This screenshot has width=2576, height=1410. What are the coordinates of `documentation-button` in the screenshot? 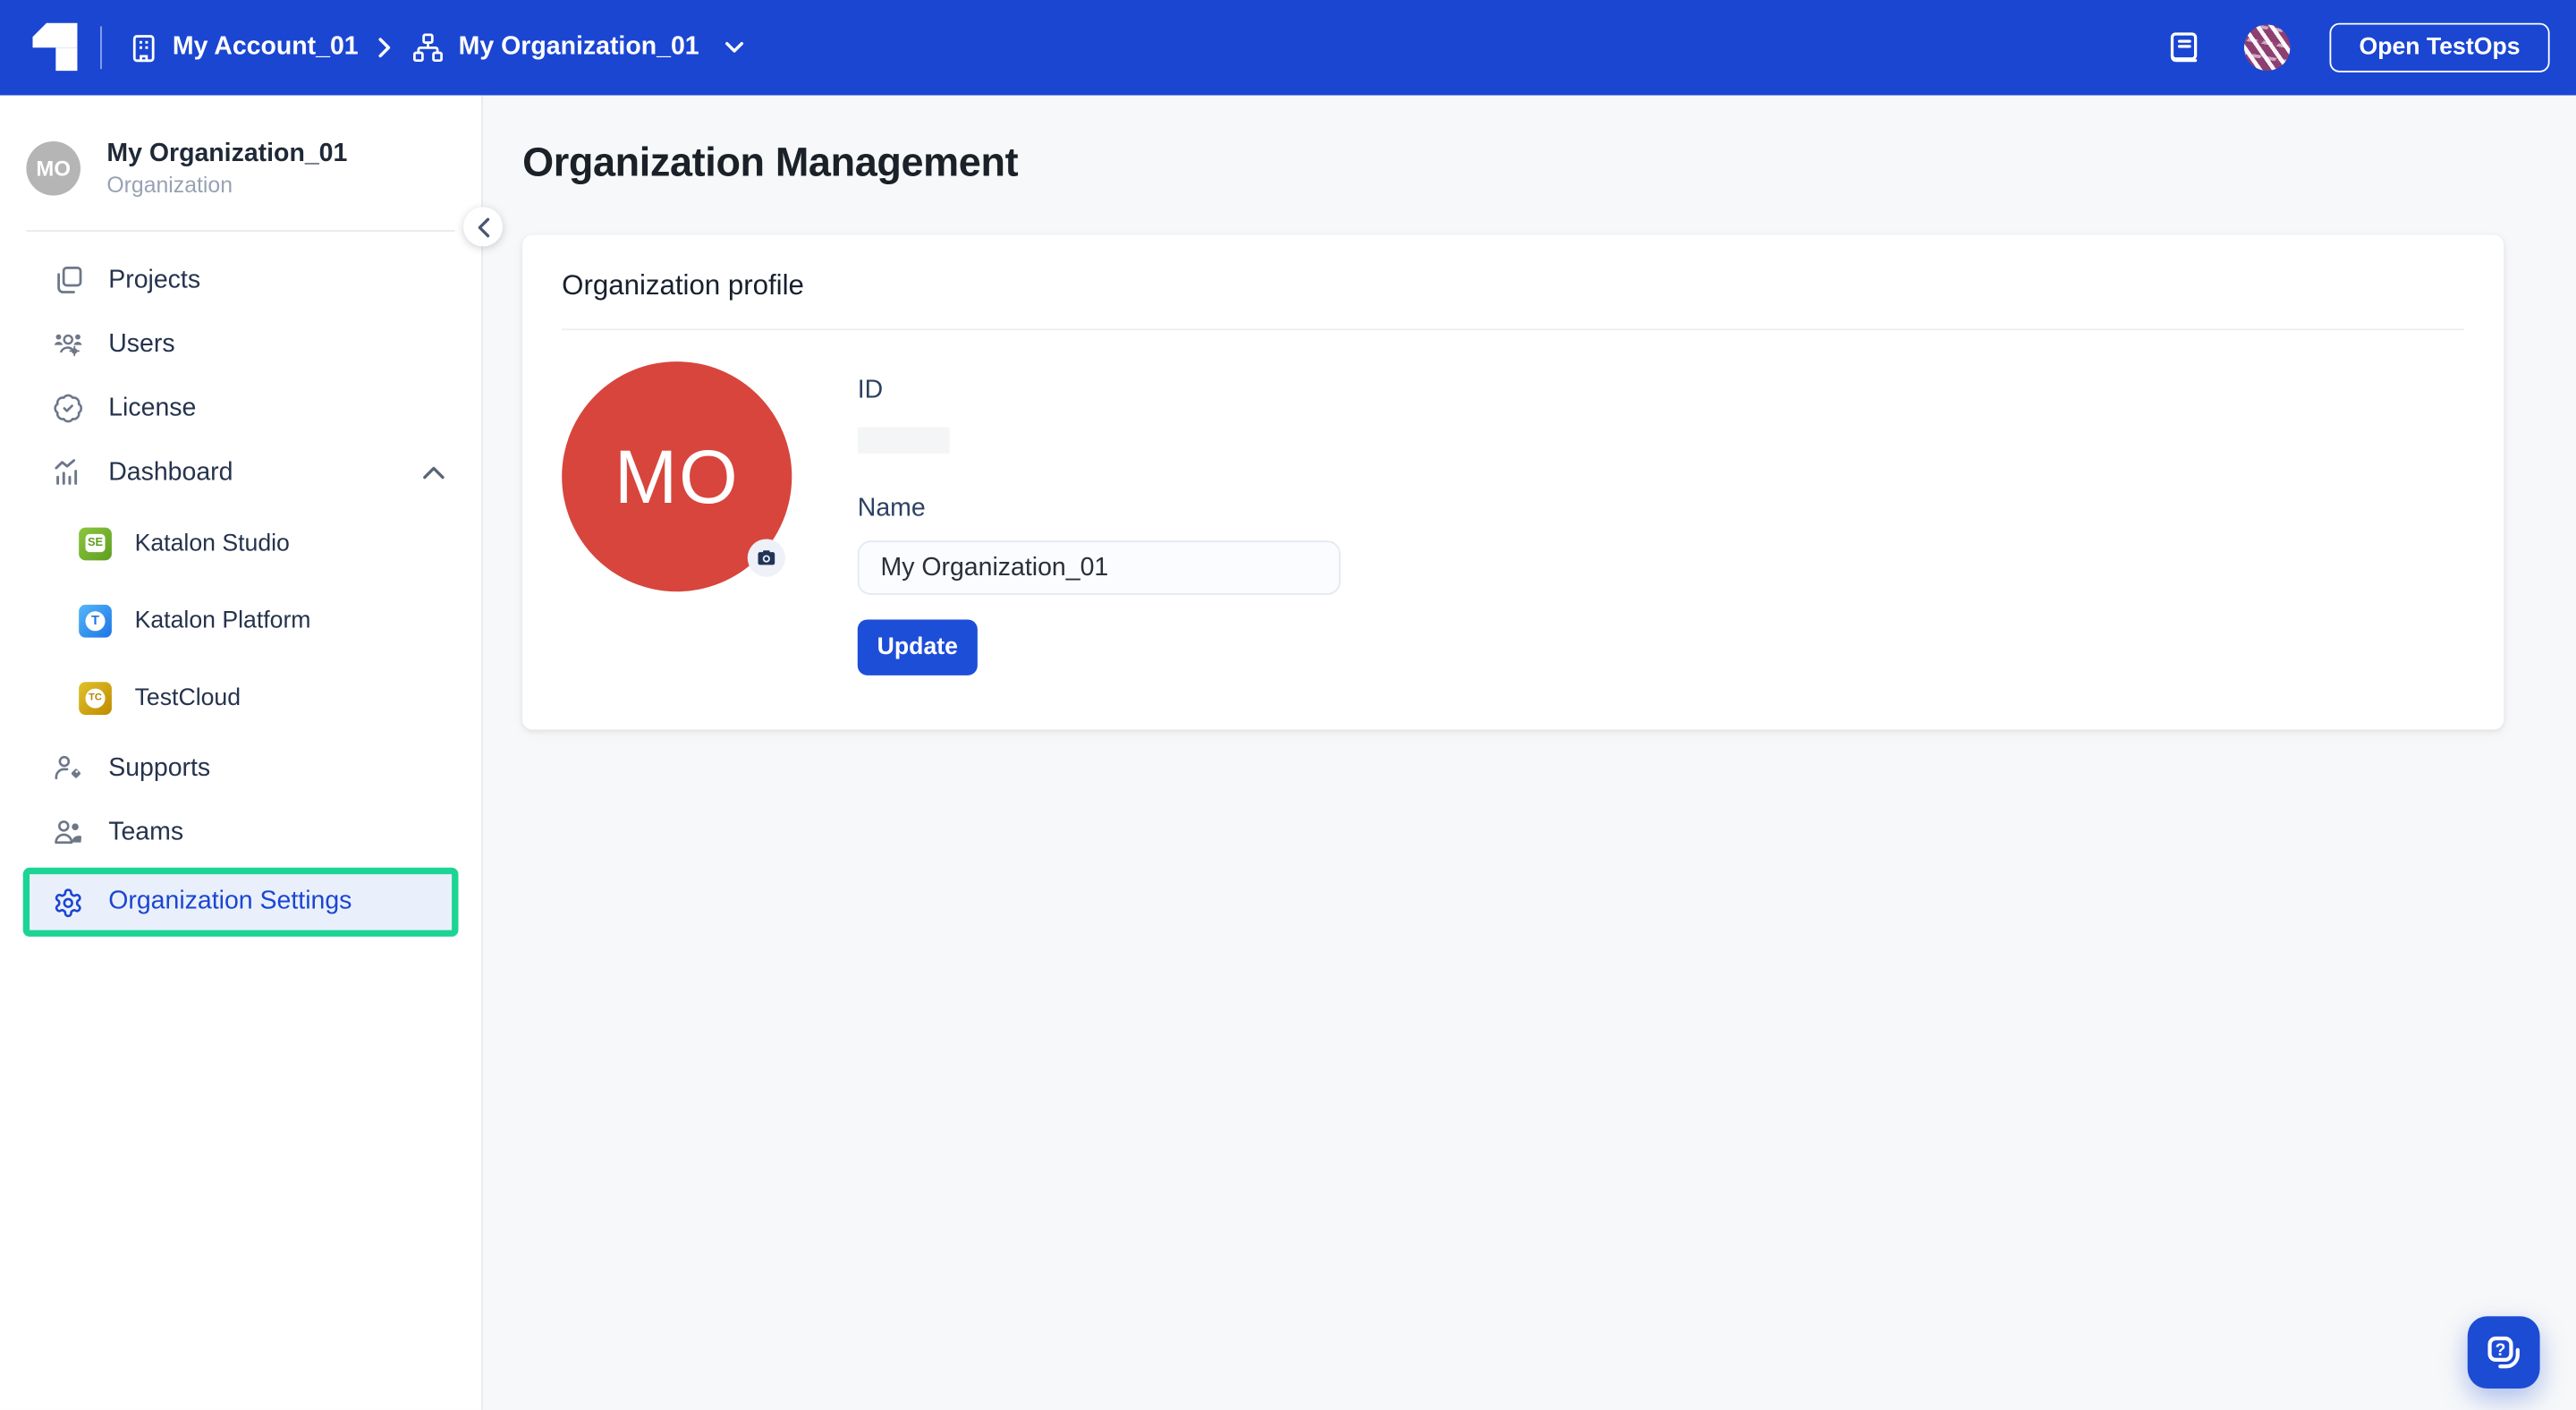 It's located at (2184, 48).